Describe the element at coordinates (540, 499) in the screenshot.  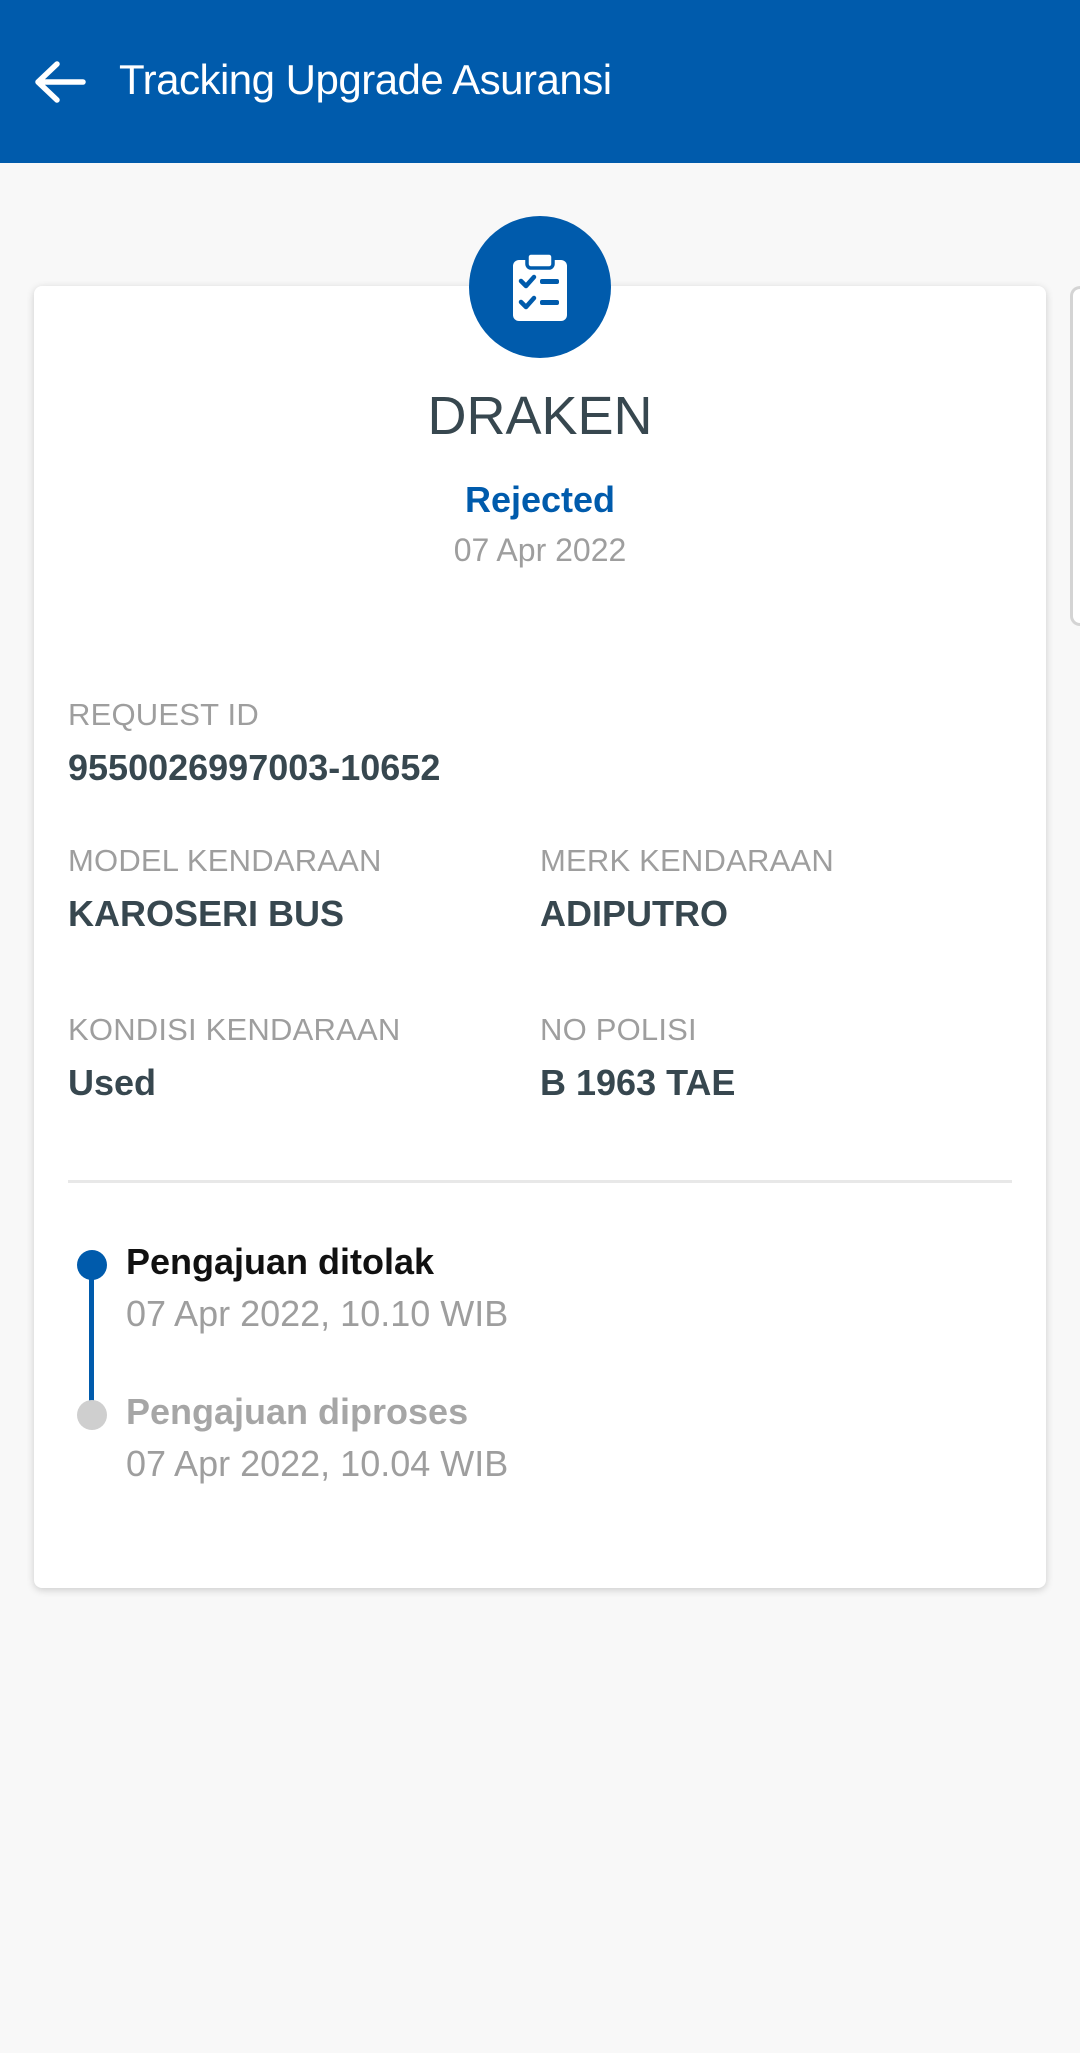
I see `status-text: Rejected` at that location.